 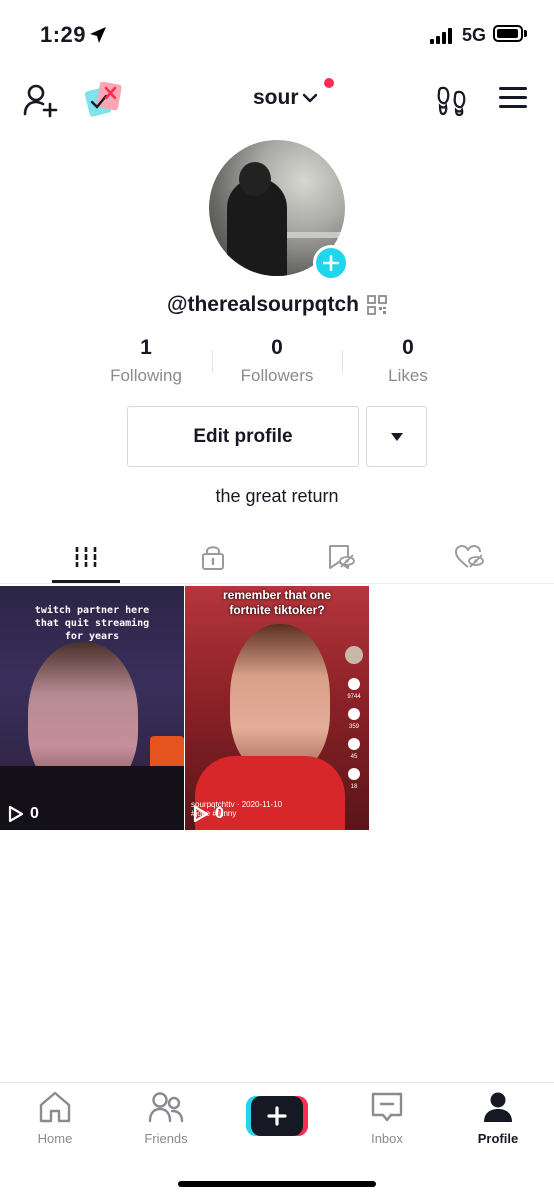 I want to click on profile-stats: 1 Following 0 Followers 0 Likes, so click(x=277, y=364).